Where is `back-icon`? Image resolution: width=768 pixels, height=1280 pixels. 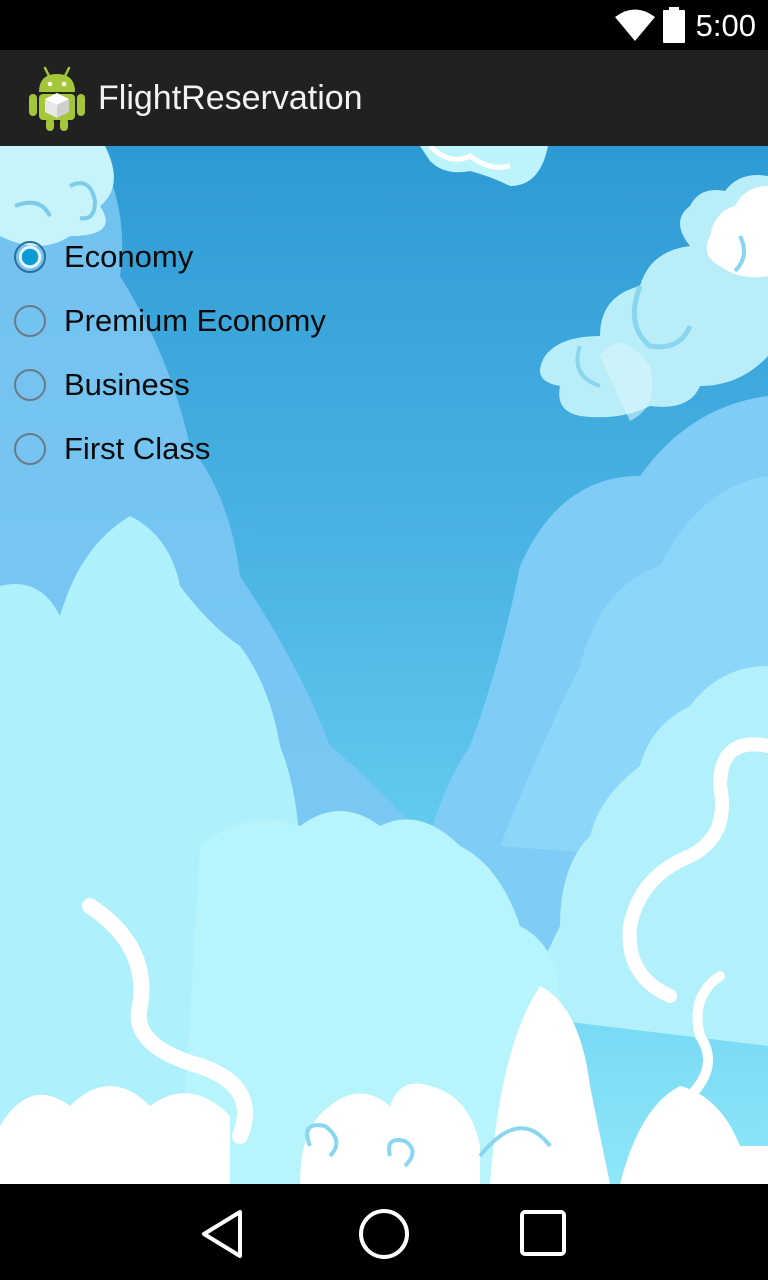
back-icon is located at coordinates (222, 1234).